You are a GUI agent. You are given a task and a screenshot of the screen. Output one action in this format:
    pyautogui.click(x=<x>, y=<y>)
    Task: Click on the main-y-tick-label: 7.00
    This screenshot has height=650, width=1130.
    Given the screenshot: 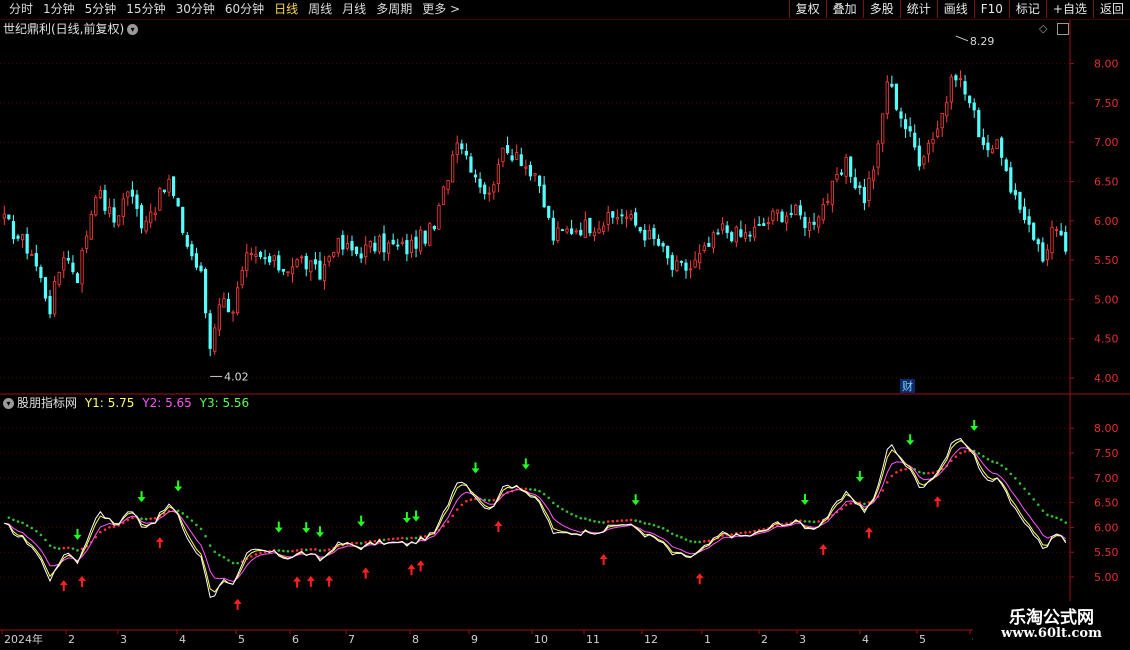 What is the action you would take?
    pyautogui.click(x=1106, y=142)
    